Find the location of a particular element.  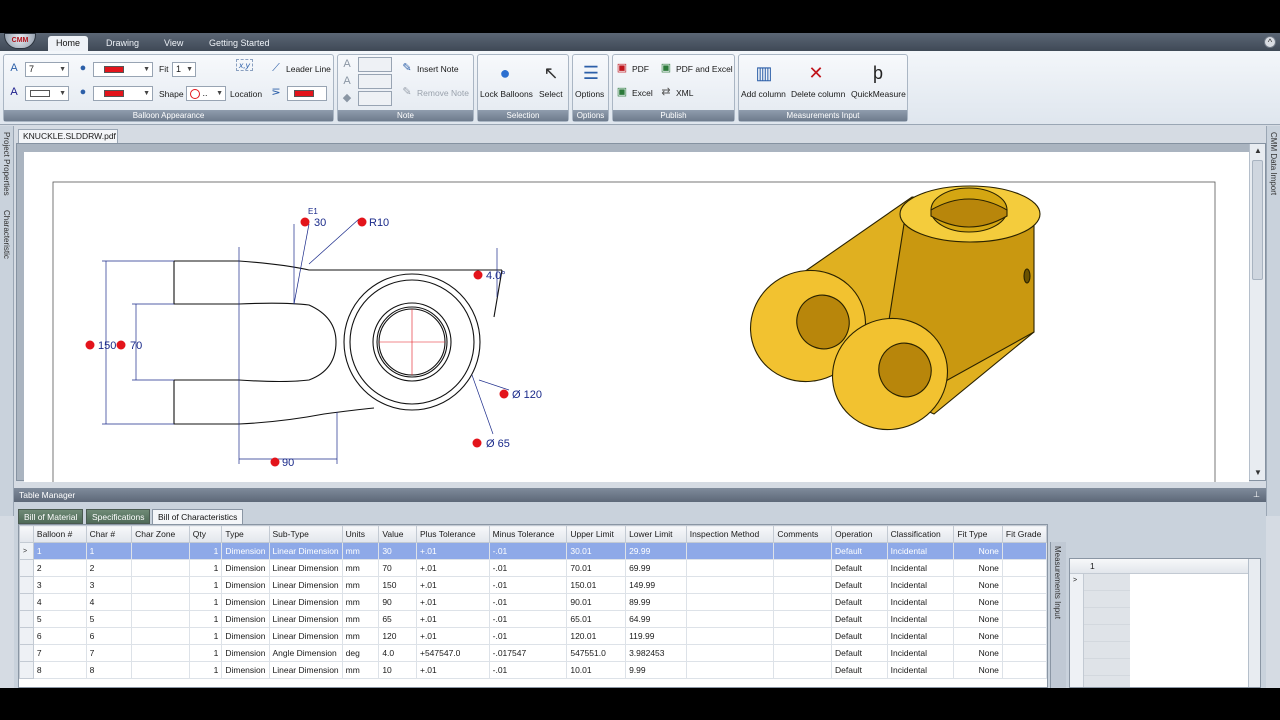

column-header: Value is located at coordinates (397, 534).